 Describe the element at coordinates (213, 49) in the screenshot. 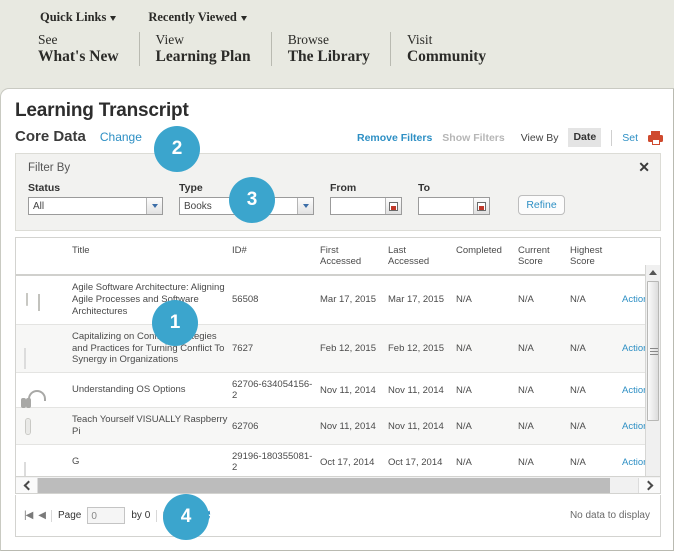

I see `nav-item-learning-plan: View Learning Plan` at that location.